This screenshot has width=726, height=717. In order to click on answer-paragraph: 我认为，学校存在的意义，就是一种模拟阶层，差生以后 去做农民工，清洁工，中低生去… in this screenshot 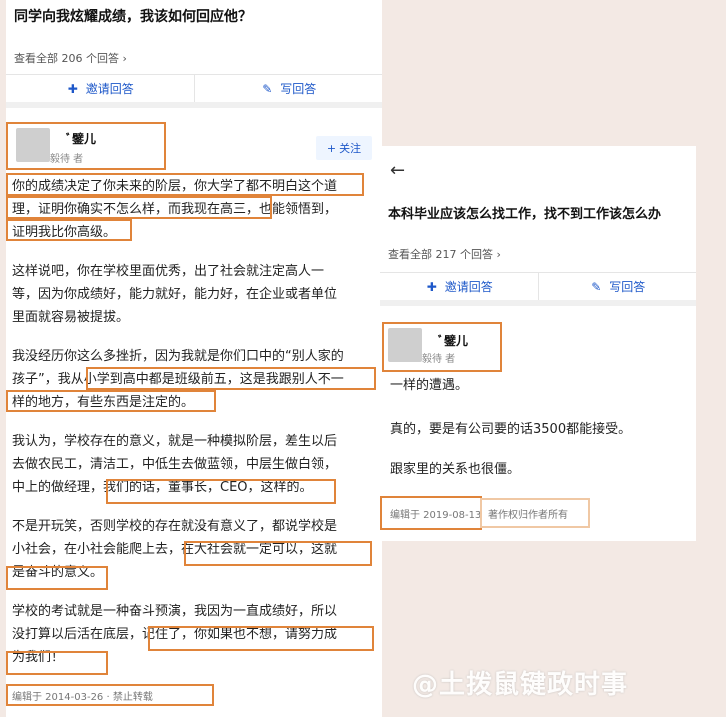, I will do `click(174, 464)`.